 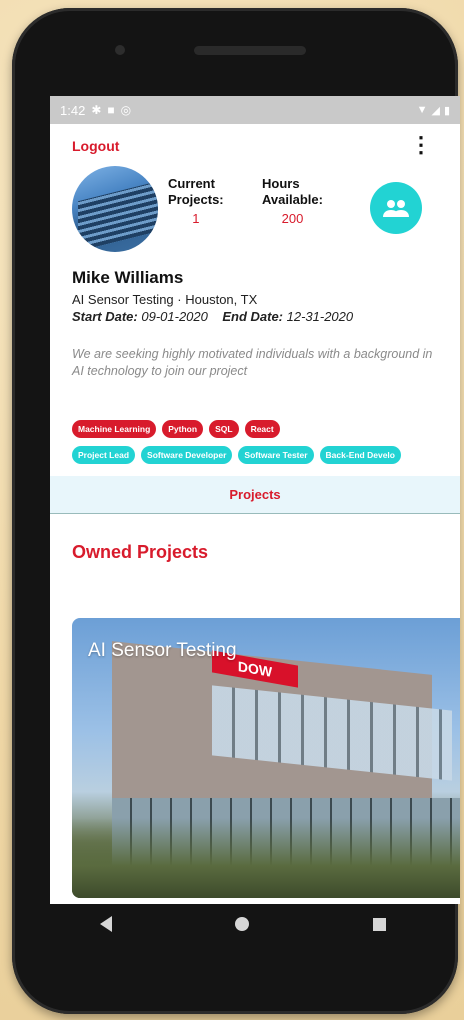 I want to click on skill-chip: SQL, so click(x=224, y=429).